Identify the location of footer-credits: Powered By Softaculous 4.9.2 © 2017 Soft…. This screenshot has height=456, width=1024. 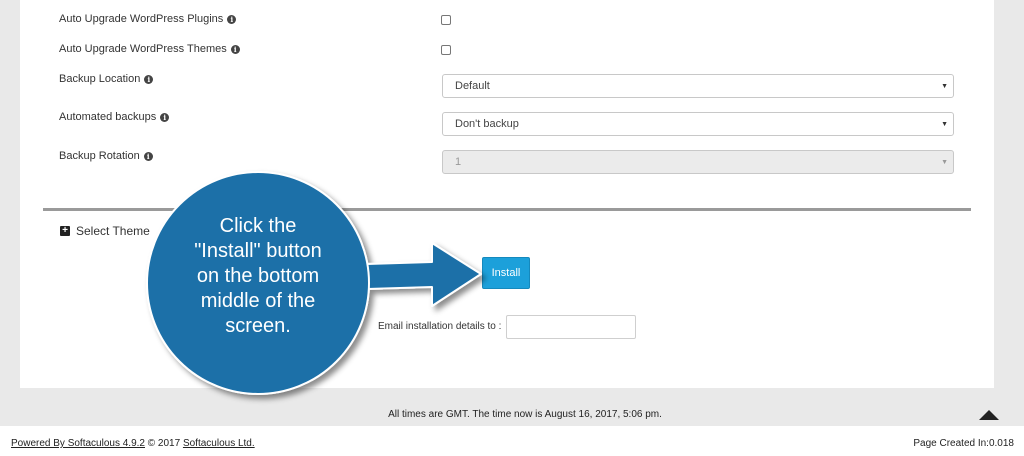
(133, 443).